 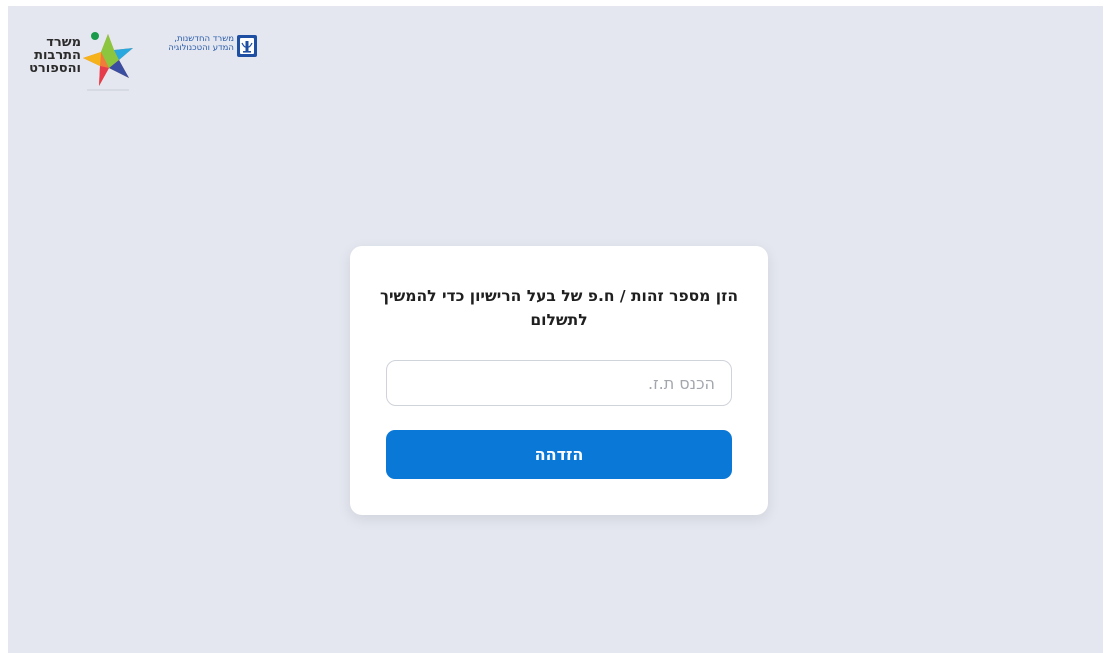 What do you see at coordinates (201, 48) in the screenshot?
I see `science-logo-line: המדע והטכנולוגיה` at bounding box center [201, 48].